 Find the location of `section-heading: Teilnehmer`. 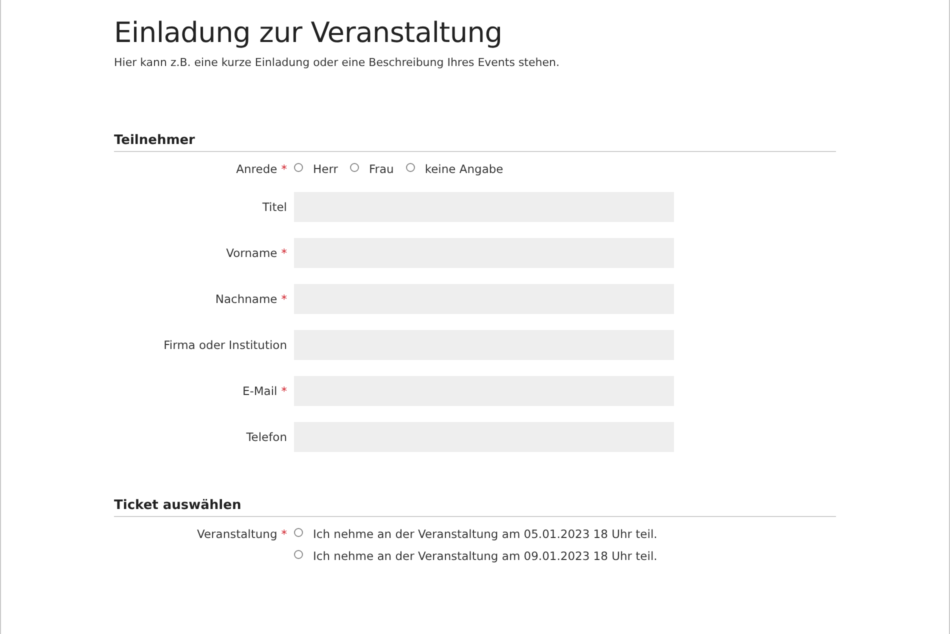

section-heading: Teilnehmer is located at coordinates (475, 142).